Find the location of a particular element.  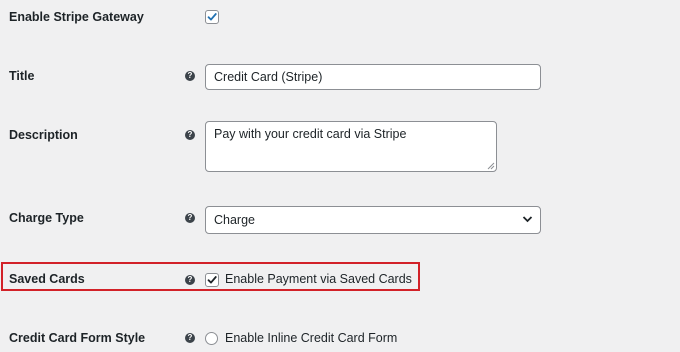

resize-grip-icon is located at coordinates (491, 166).